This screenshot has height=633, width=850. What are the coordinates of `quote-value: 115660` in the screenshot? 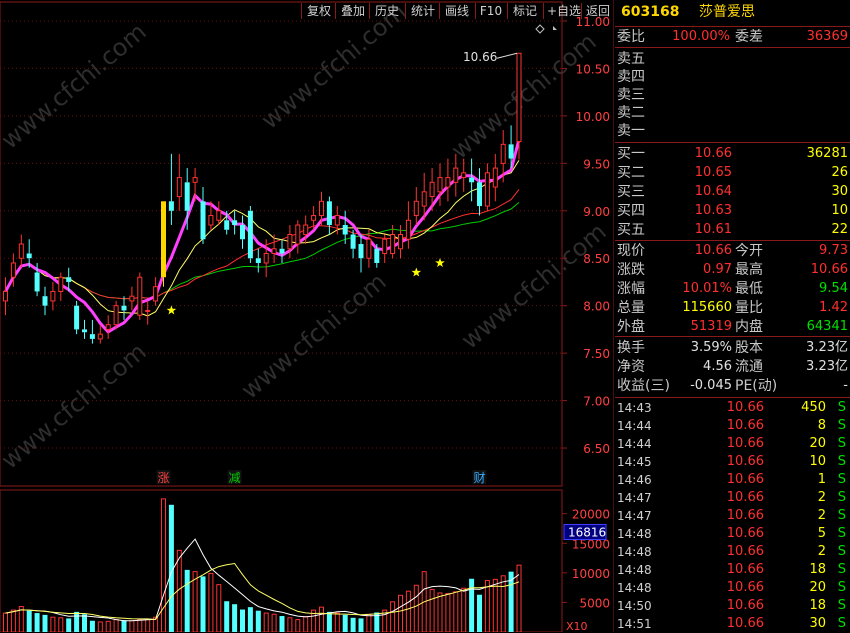 It's located at (707, 307).